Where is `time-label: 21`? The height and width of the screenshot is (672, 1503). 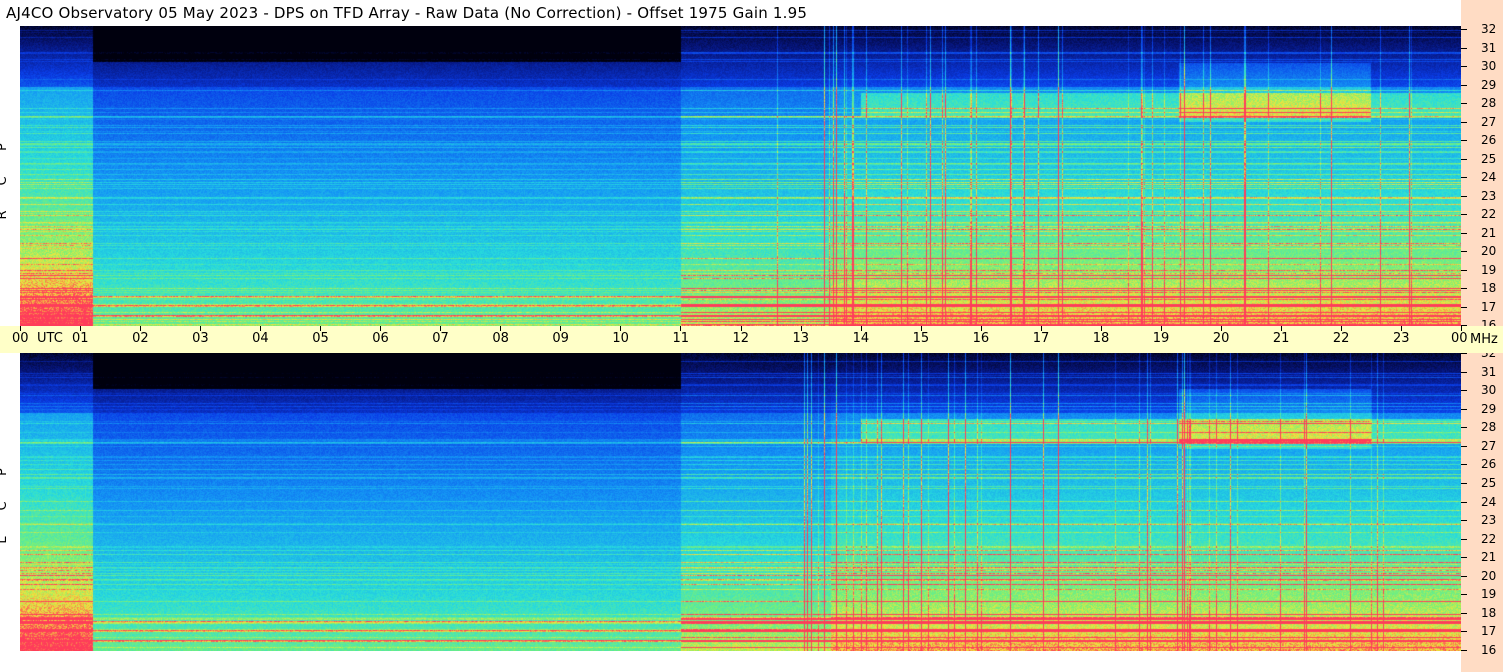
time-label: 21 is located at coordinates (1281, 338).